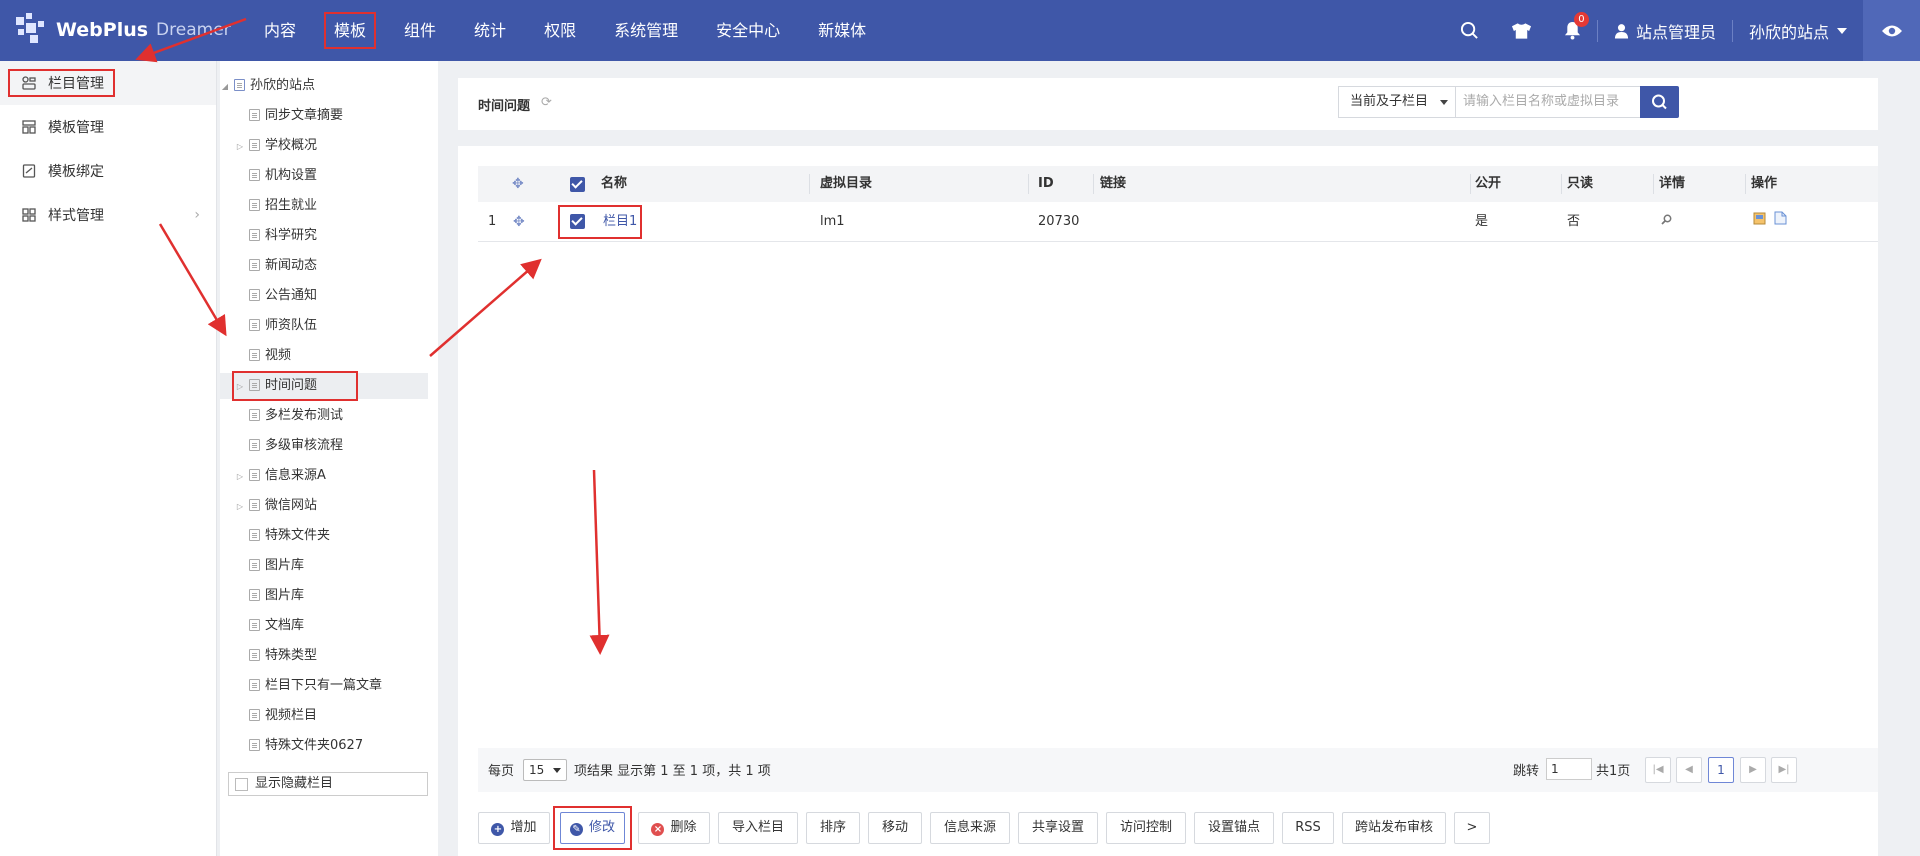 Image resolution: width=1920 pixels, height=856 pixels. I want to click on tree-node: 视频, so click(324, 356).